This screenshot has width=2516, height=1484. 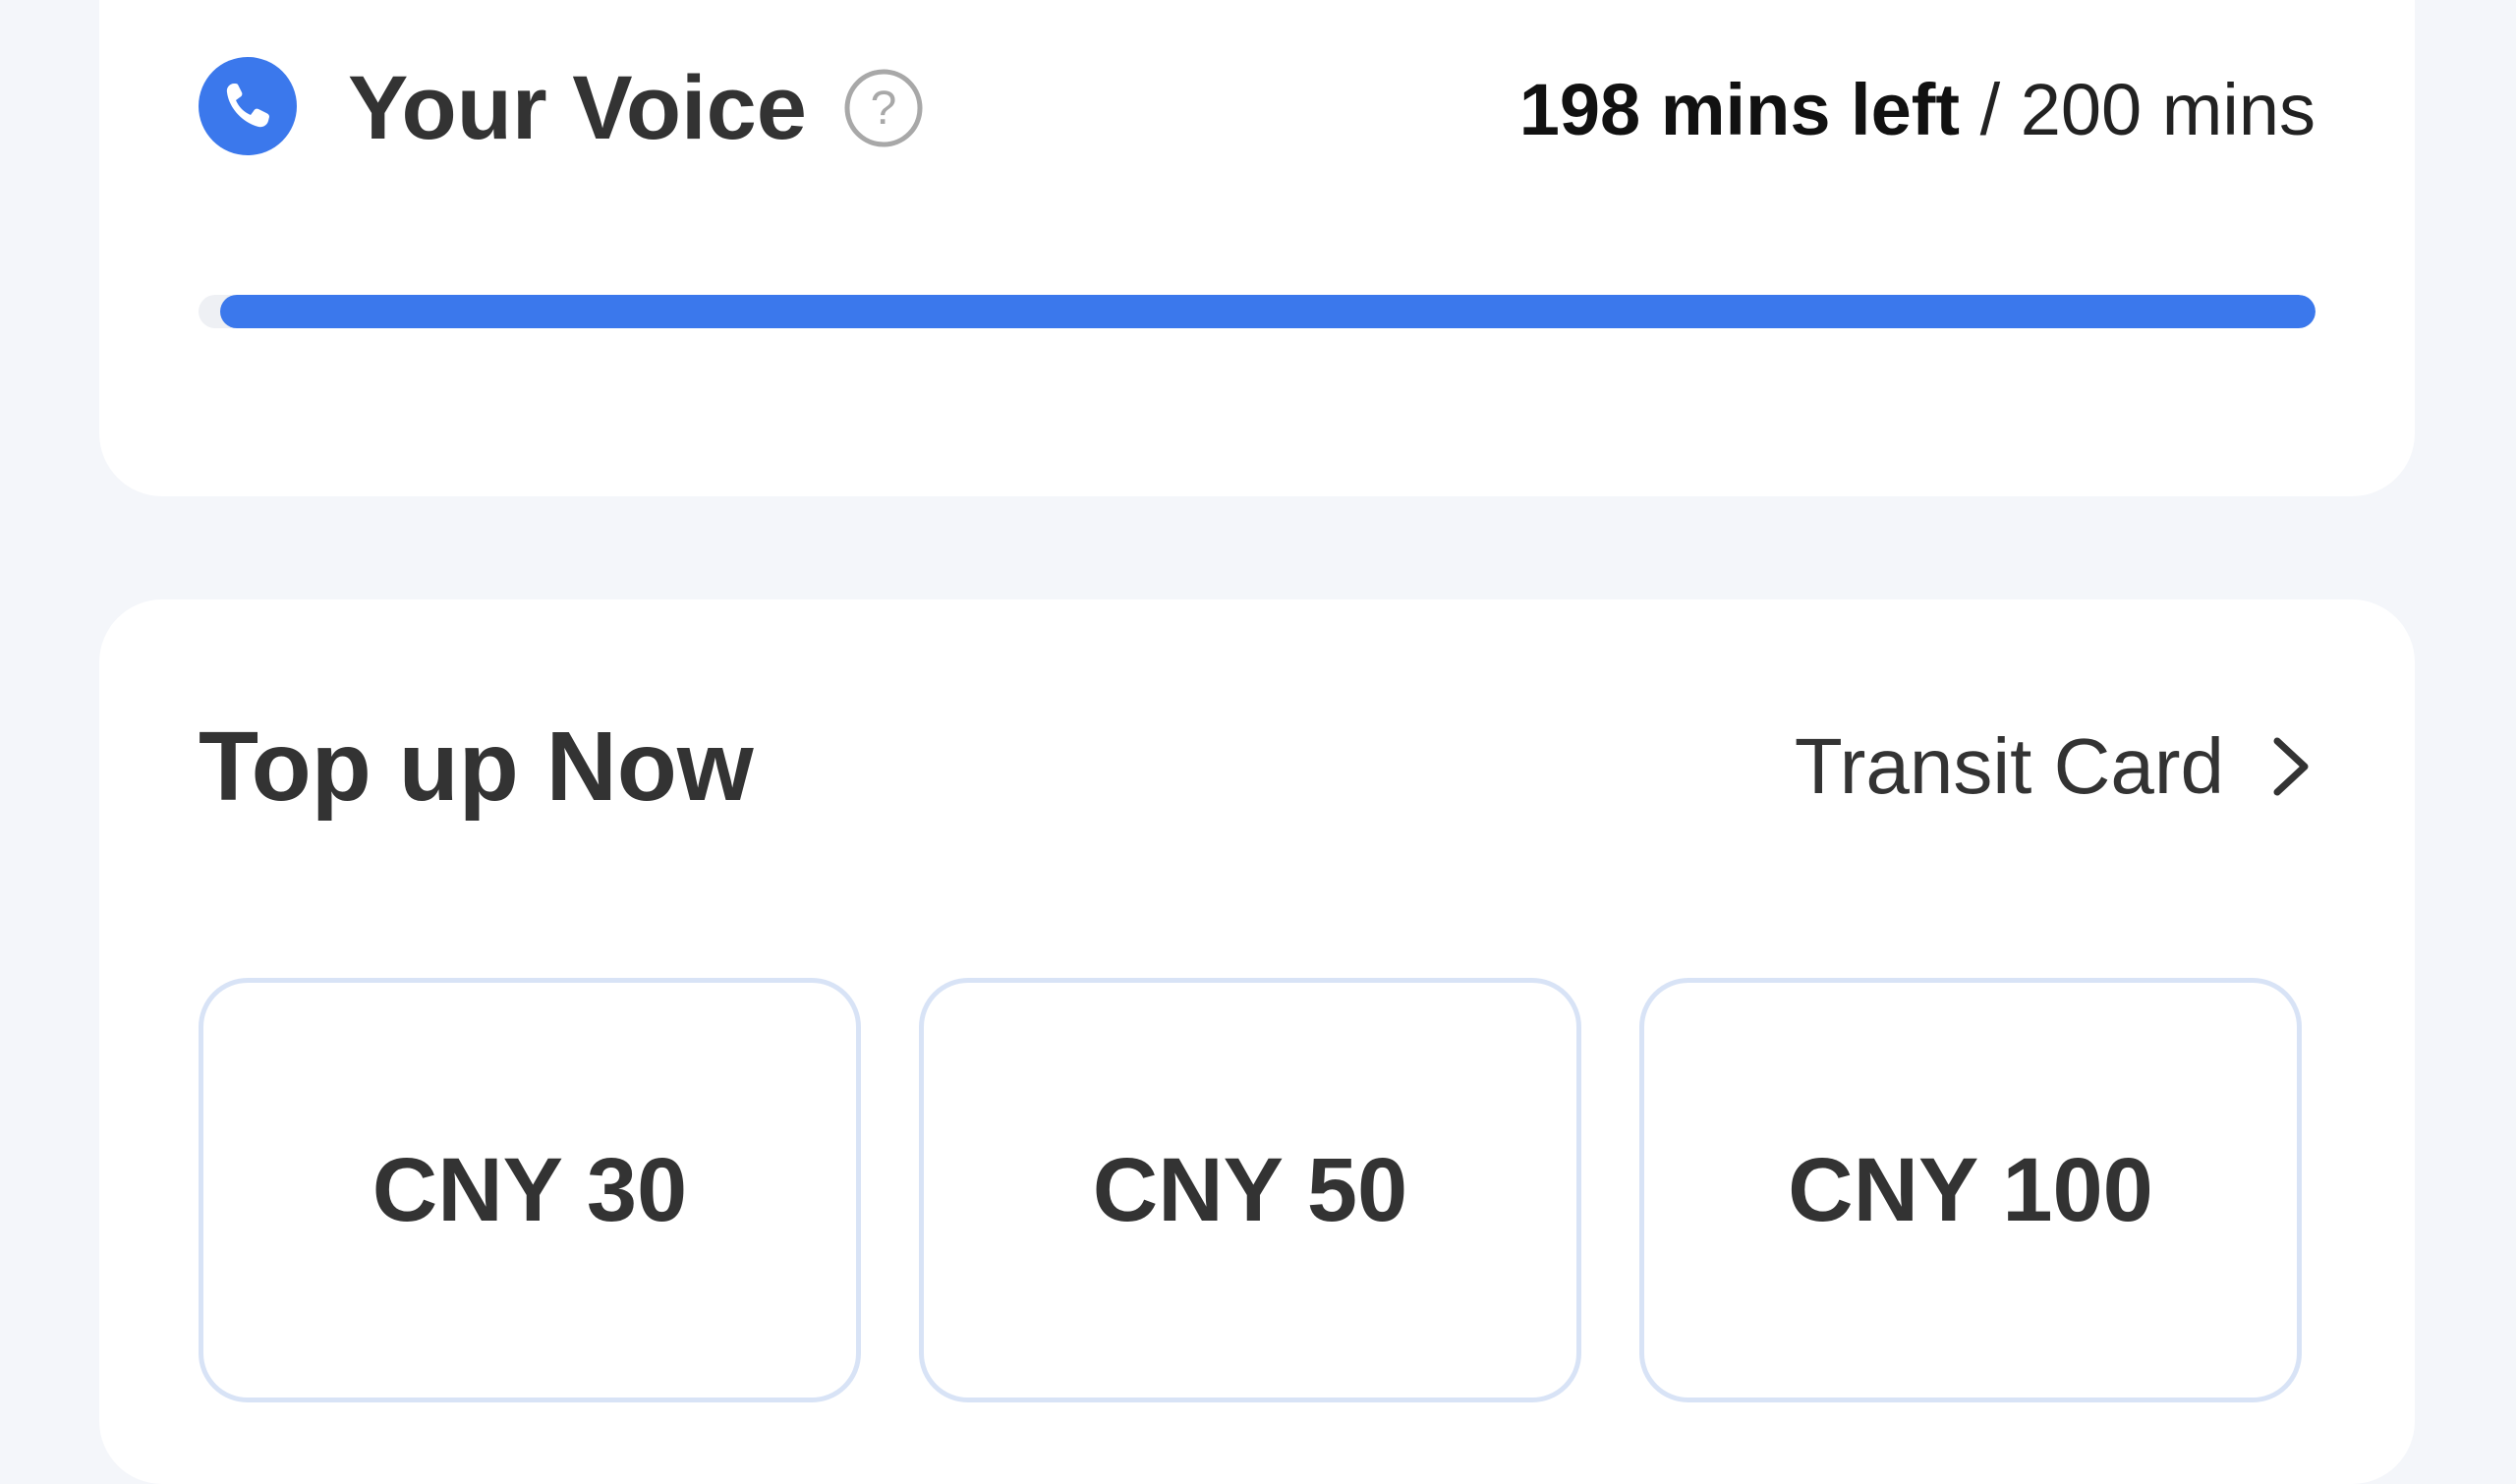 I want to click on amount-option-cny-100: CNY 100, so click(x=1970, y=1190).